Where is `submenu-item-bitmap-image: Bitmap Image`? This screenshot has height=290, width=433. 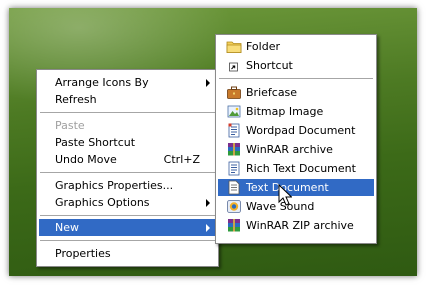 submenu-item-bitmap-image: Bitmap Image is located at coordinates (296, 111).